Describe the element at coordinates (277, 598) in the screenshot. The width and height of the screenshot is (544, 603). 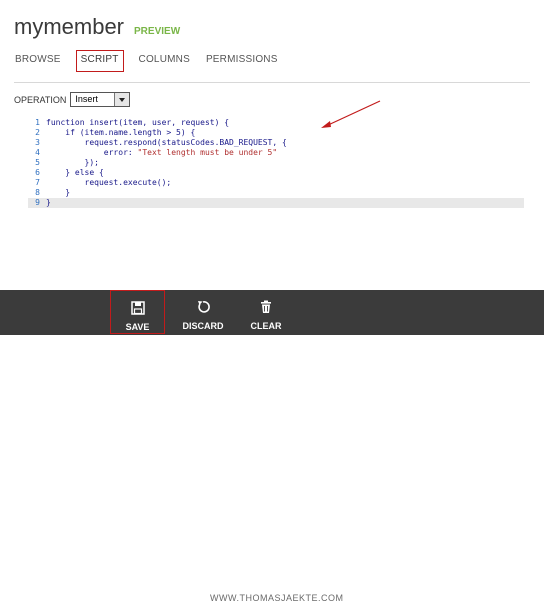
I see `watermark-text: WWW.THOMASJAEKTE.COM` at that location.